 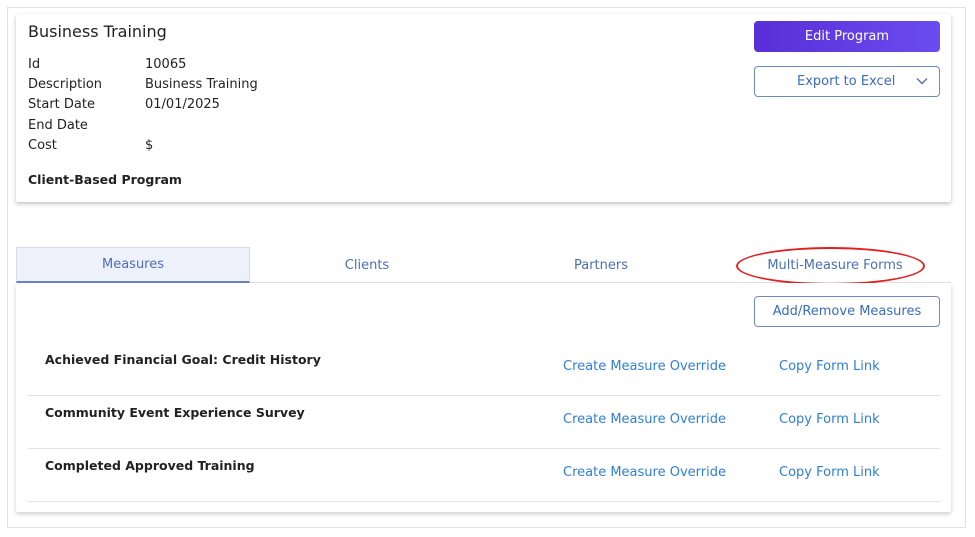 I want to click on field-label-start-date: Start Date, so click(x=61, y=104).